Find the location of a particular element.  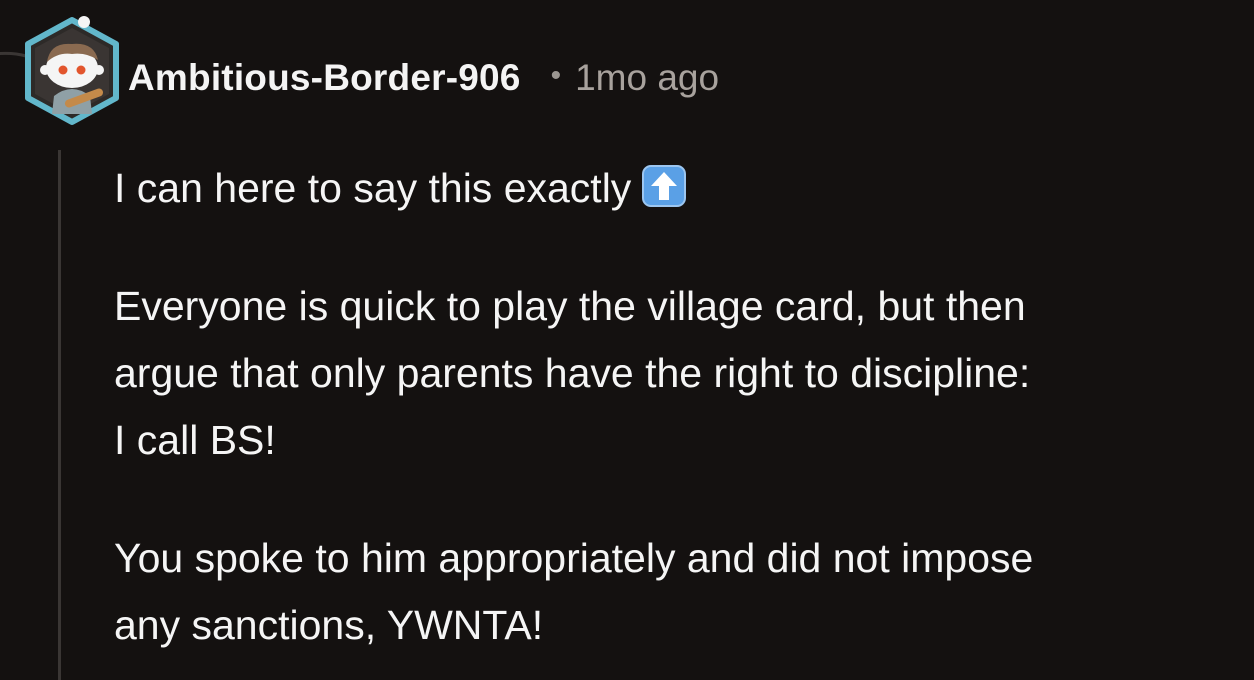

paragraph-line: I call BS! is located at coordinates (195, 440).